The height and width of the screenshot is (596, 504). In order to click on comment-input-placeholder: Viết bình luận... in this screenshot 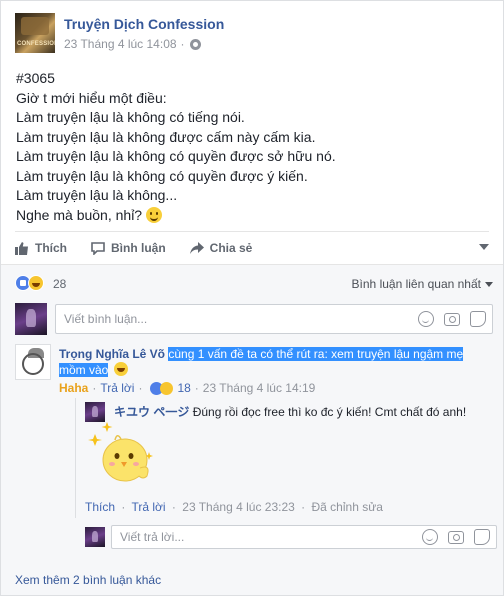, I will do `click(106, 319)`.